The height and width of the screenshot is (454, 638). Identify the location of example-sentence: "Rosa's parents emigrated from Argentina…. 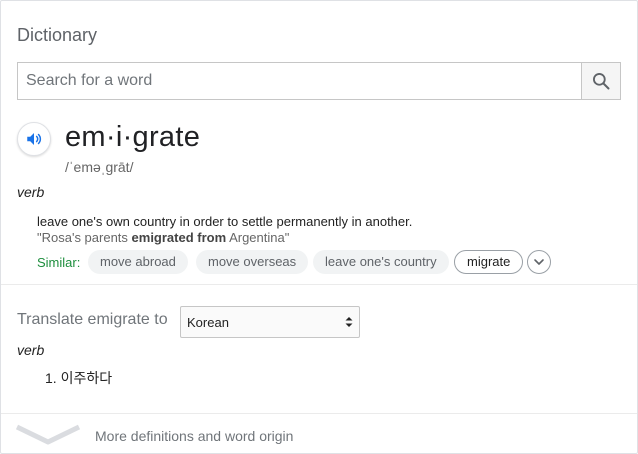
(163, 237).